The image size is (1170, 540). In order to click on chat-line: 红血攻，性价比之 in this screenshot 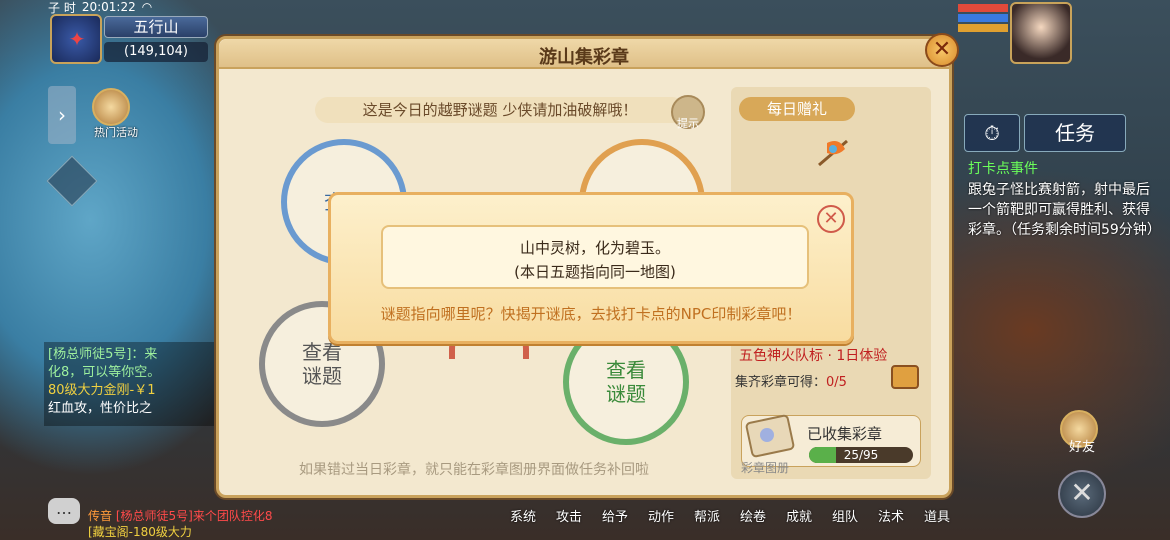, I will do `click(100, 408)`.